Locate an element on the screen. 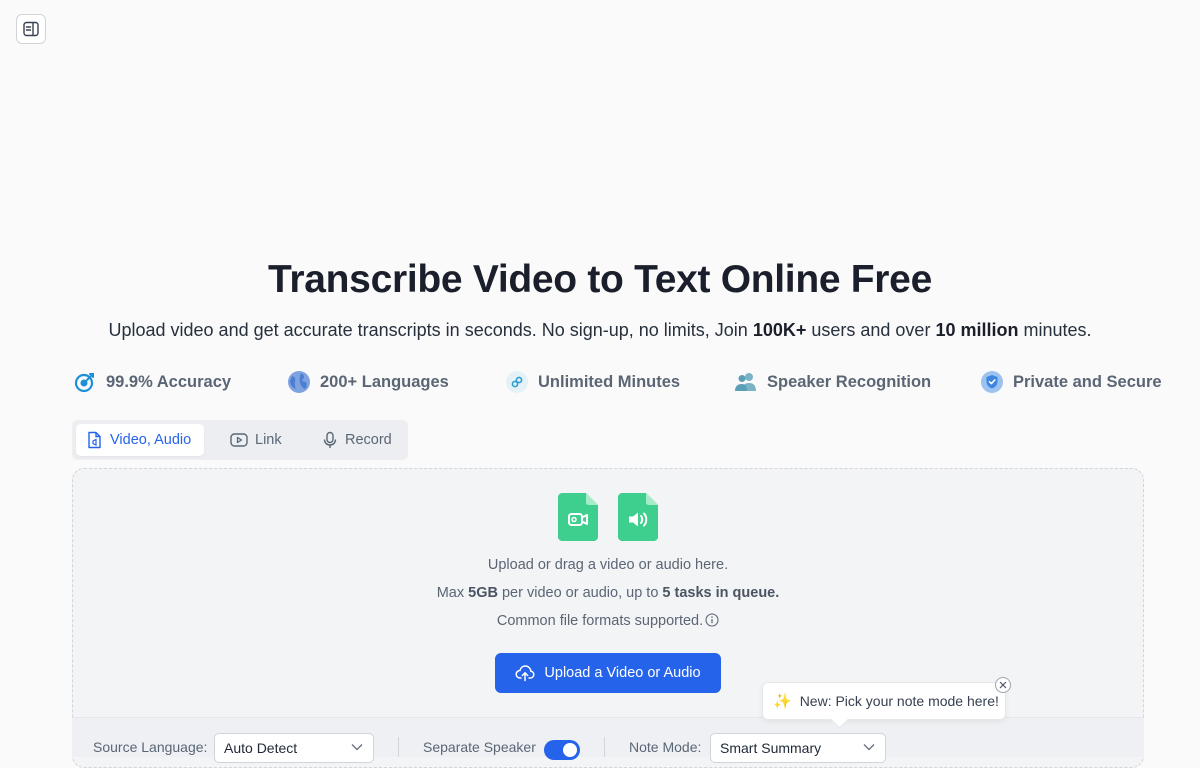 The width and height of the screenshot is (1200, 768). source-language-value: Auto Detect is located at coordinates (261, 748).